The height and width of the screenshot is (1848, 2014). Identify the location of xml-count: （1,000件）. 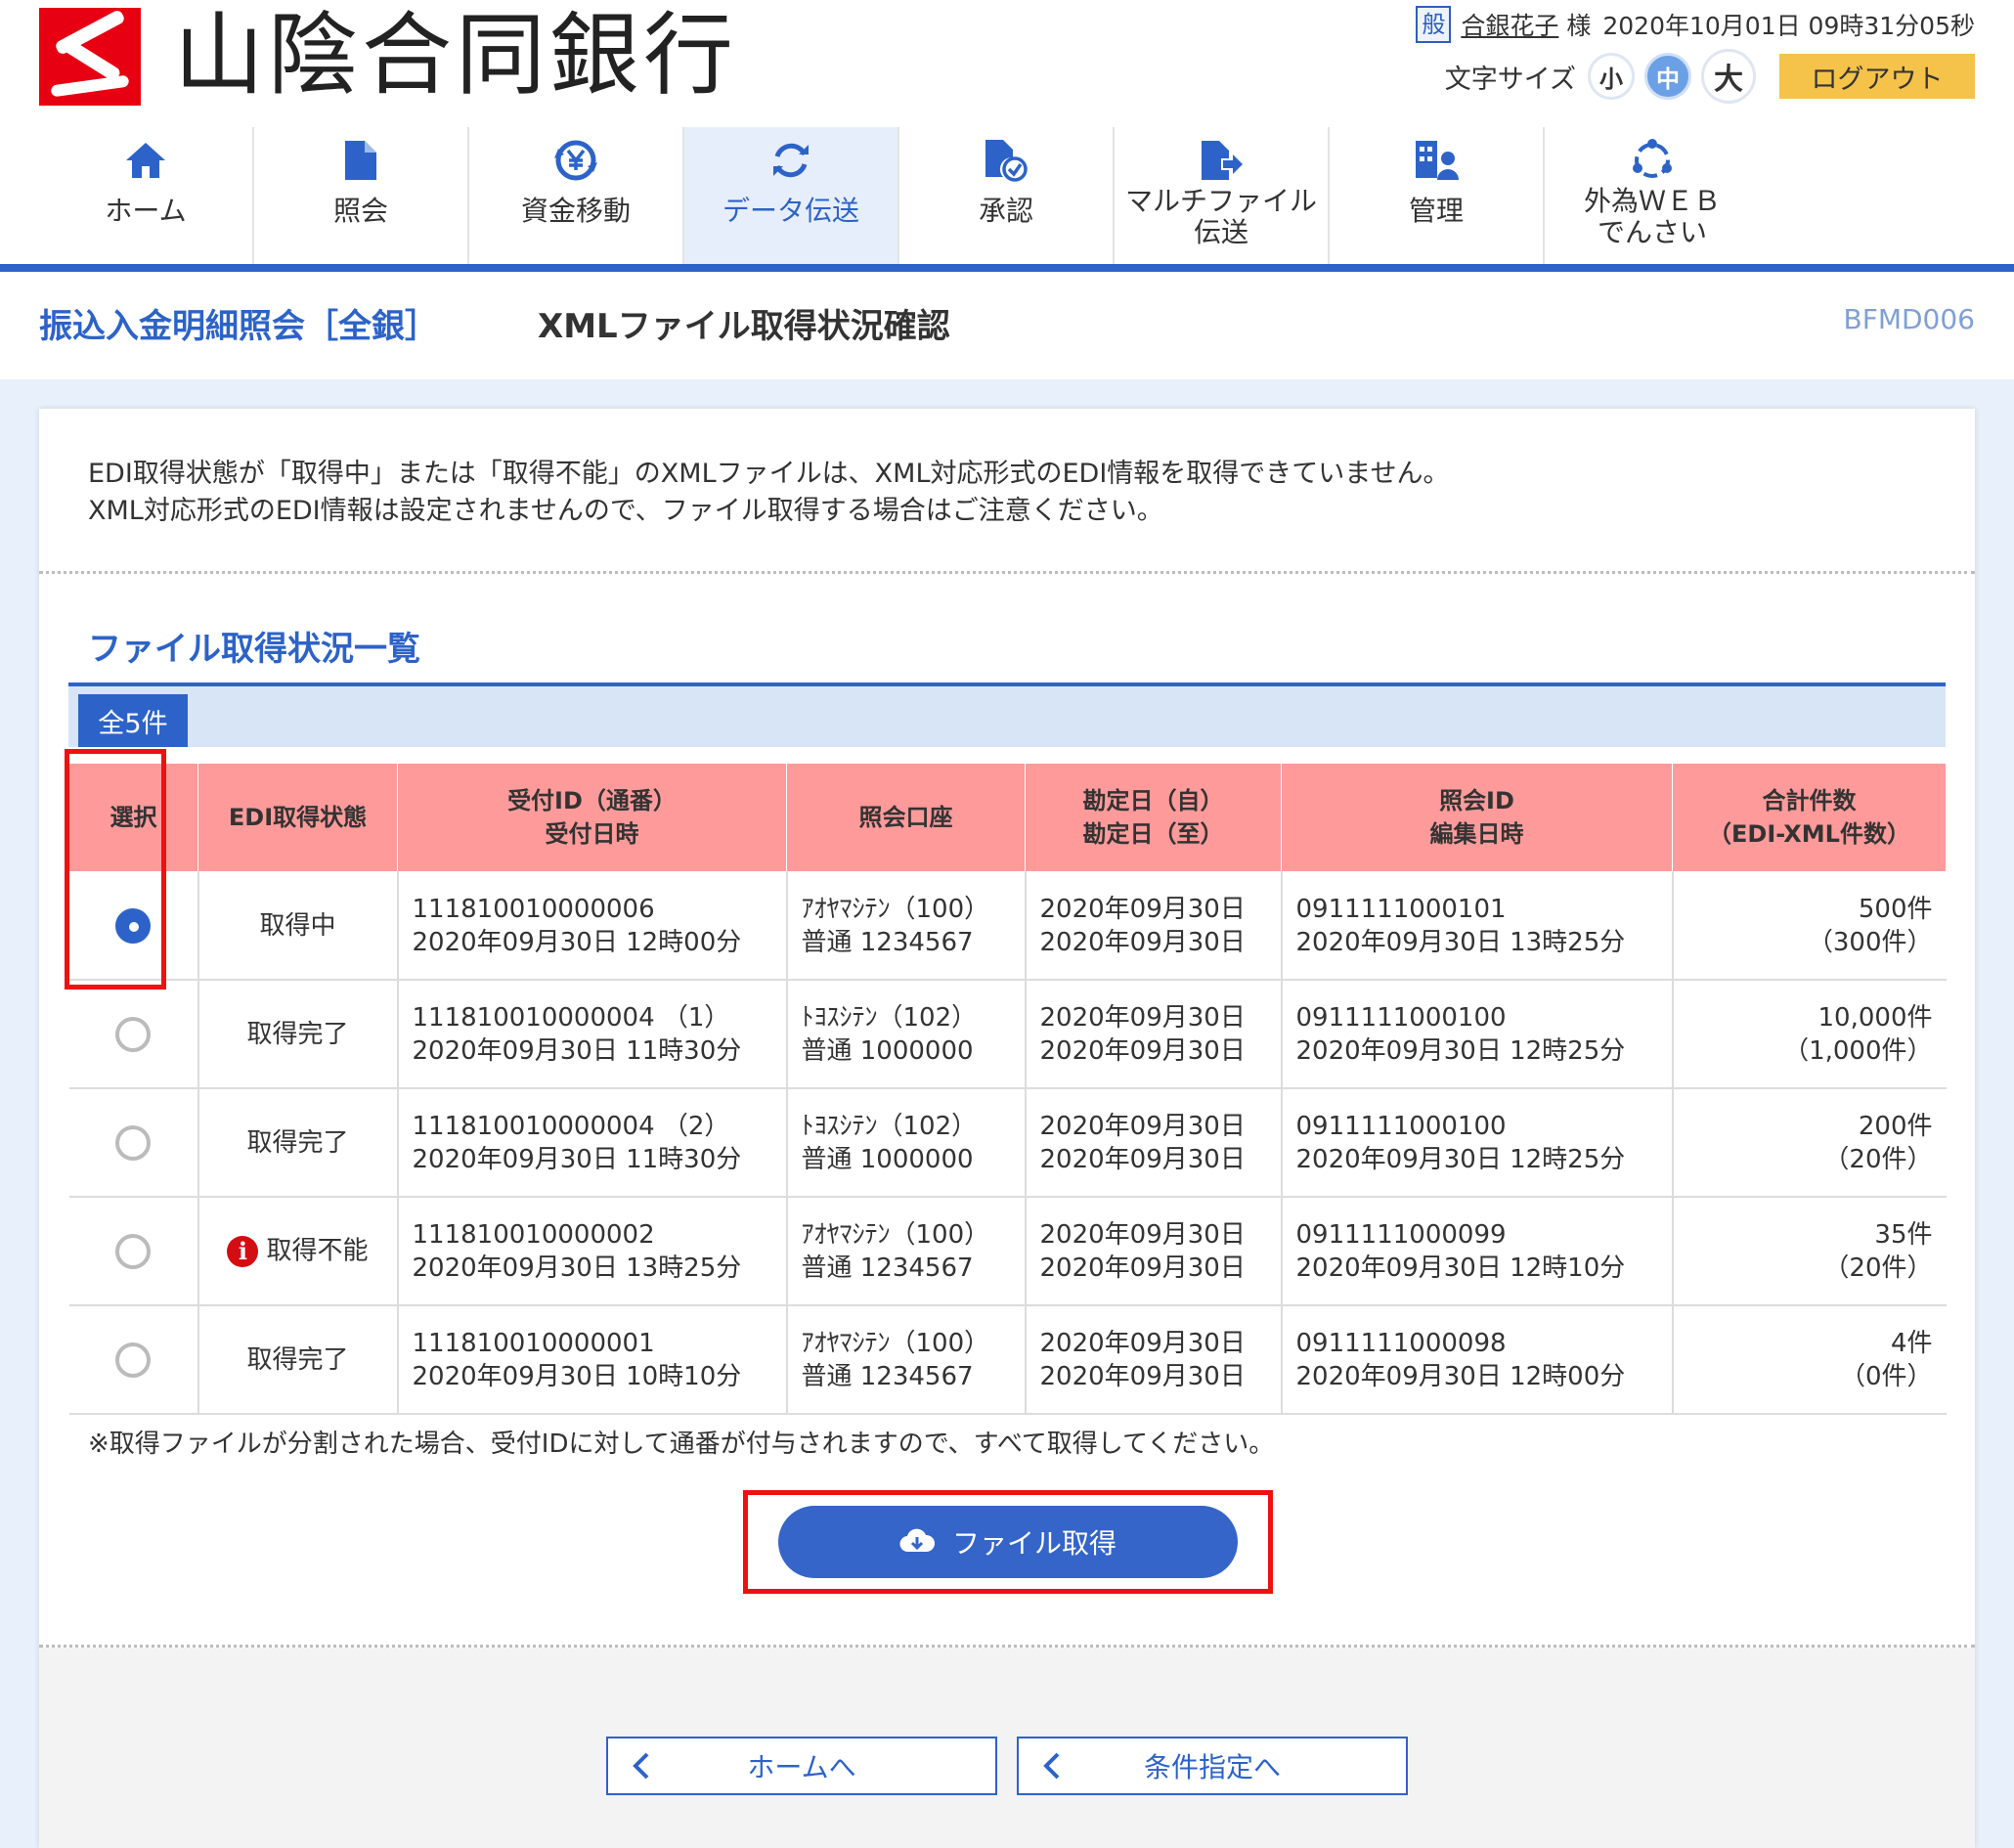
(1858, 1050).